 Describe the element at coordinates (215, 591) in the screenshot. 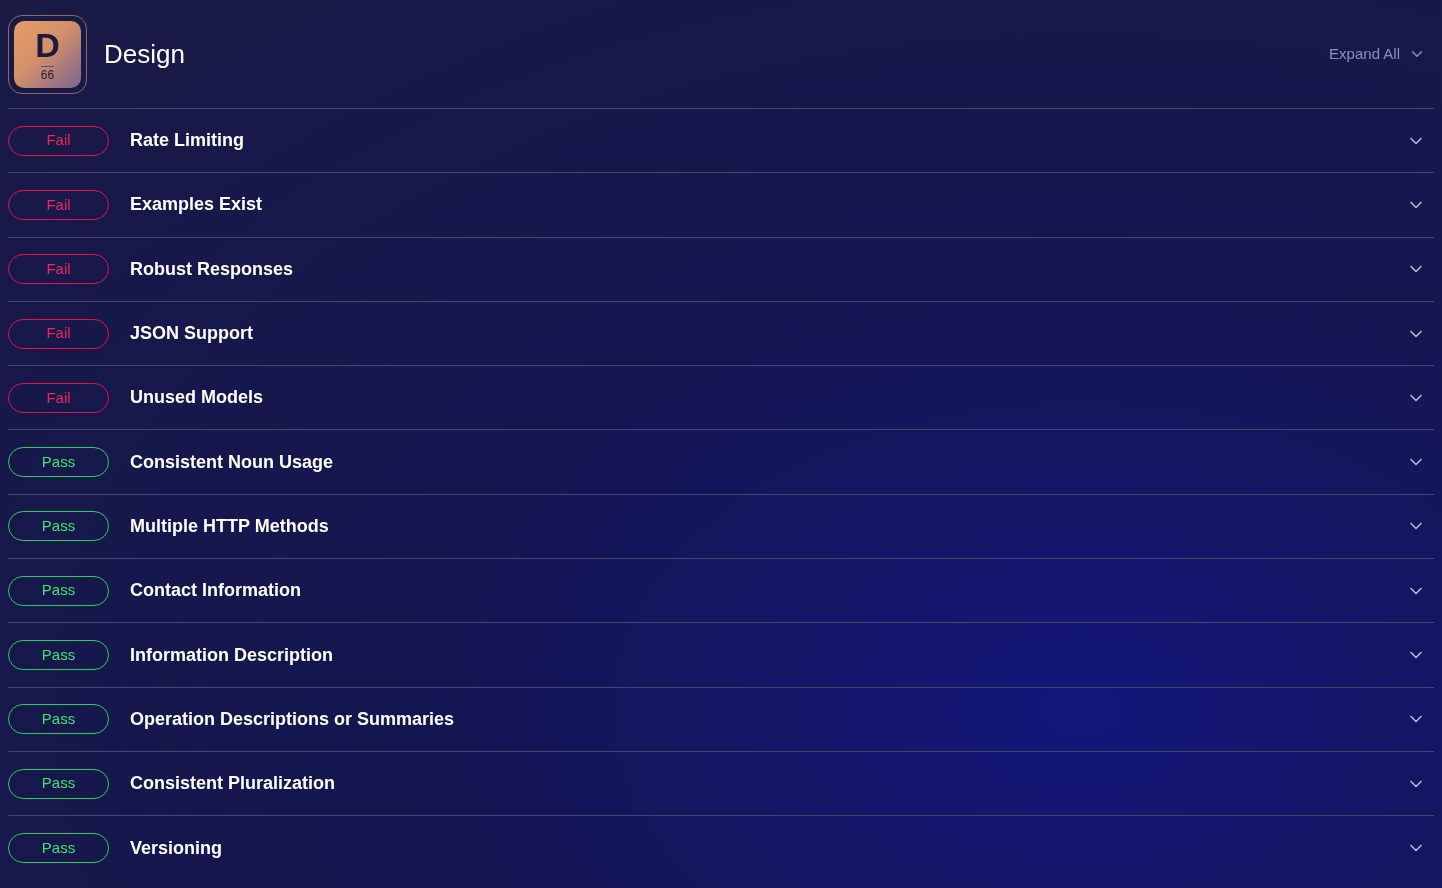

I see `check-title: Contact Information` at that location.